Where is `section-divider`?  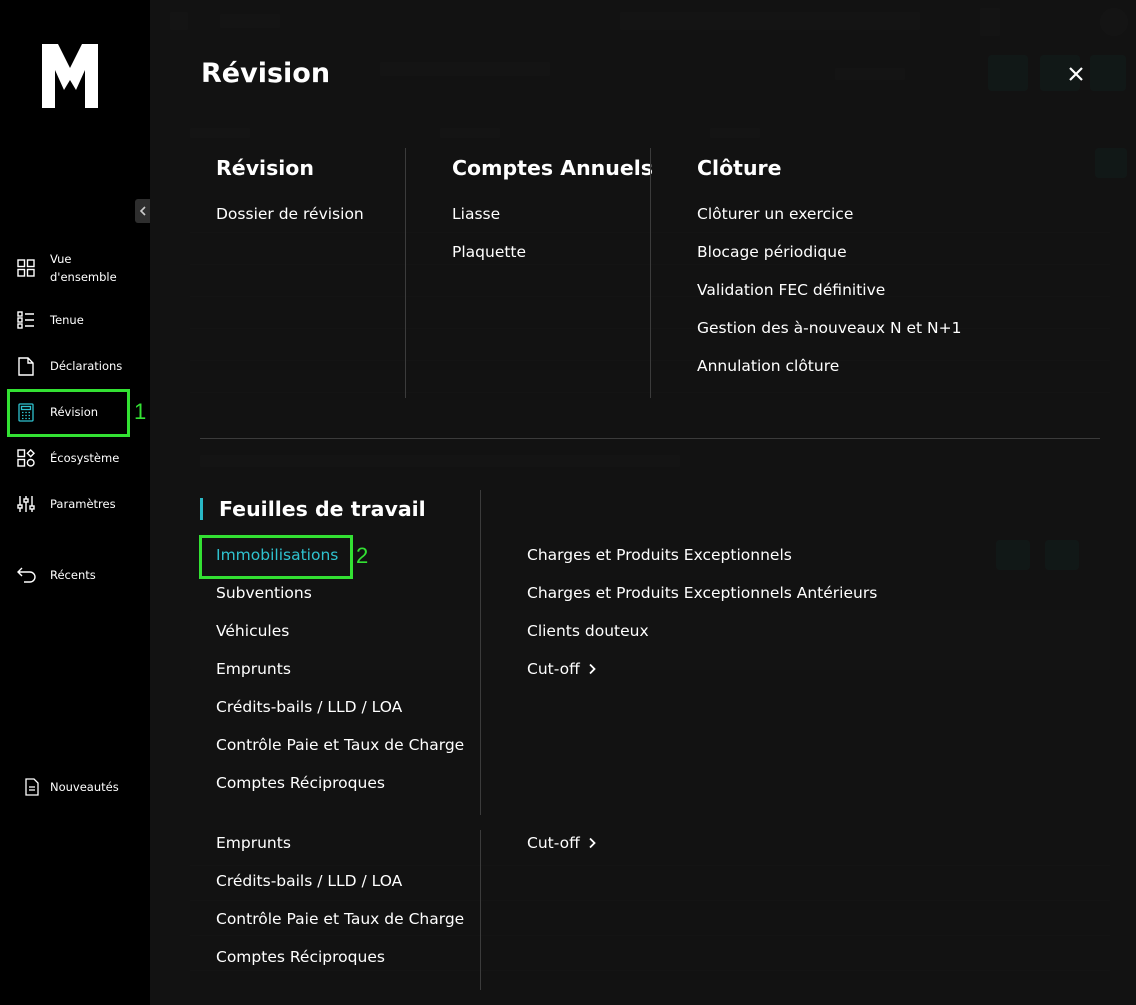 section-divider is located at coordinates (650, 438).